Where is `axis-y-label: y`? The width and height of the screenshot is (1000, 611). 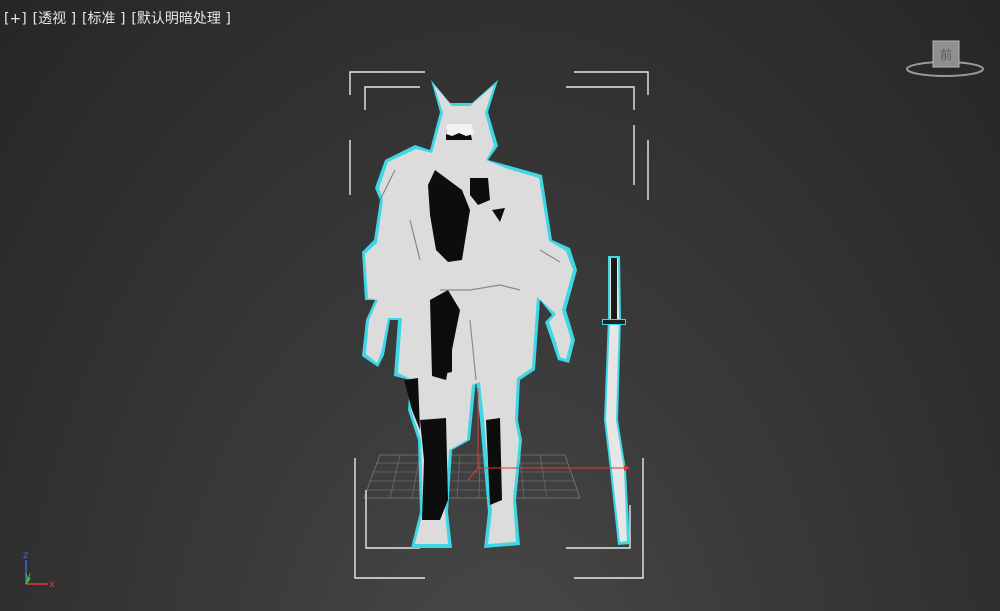
axis-y-label: y is located at coordinates (28, 576).